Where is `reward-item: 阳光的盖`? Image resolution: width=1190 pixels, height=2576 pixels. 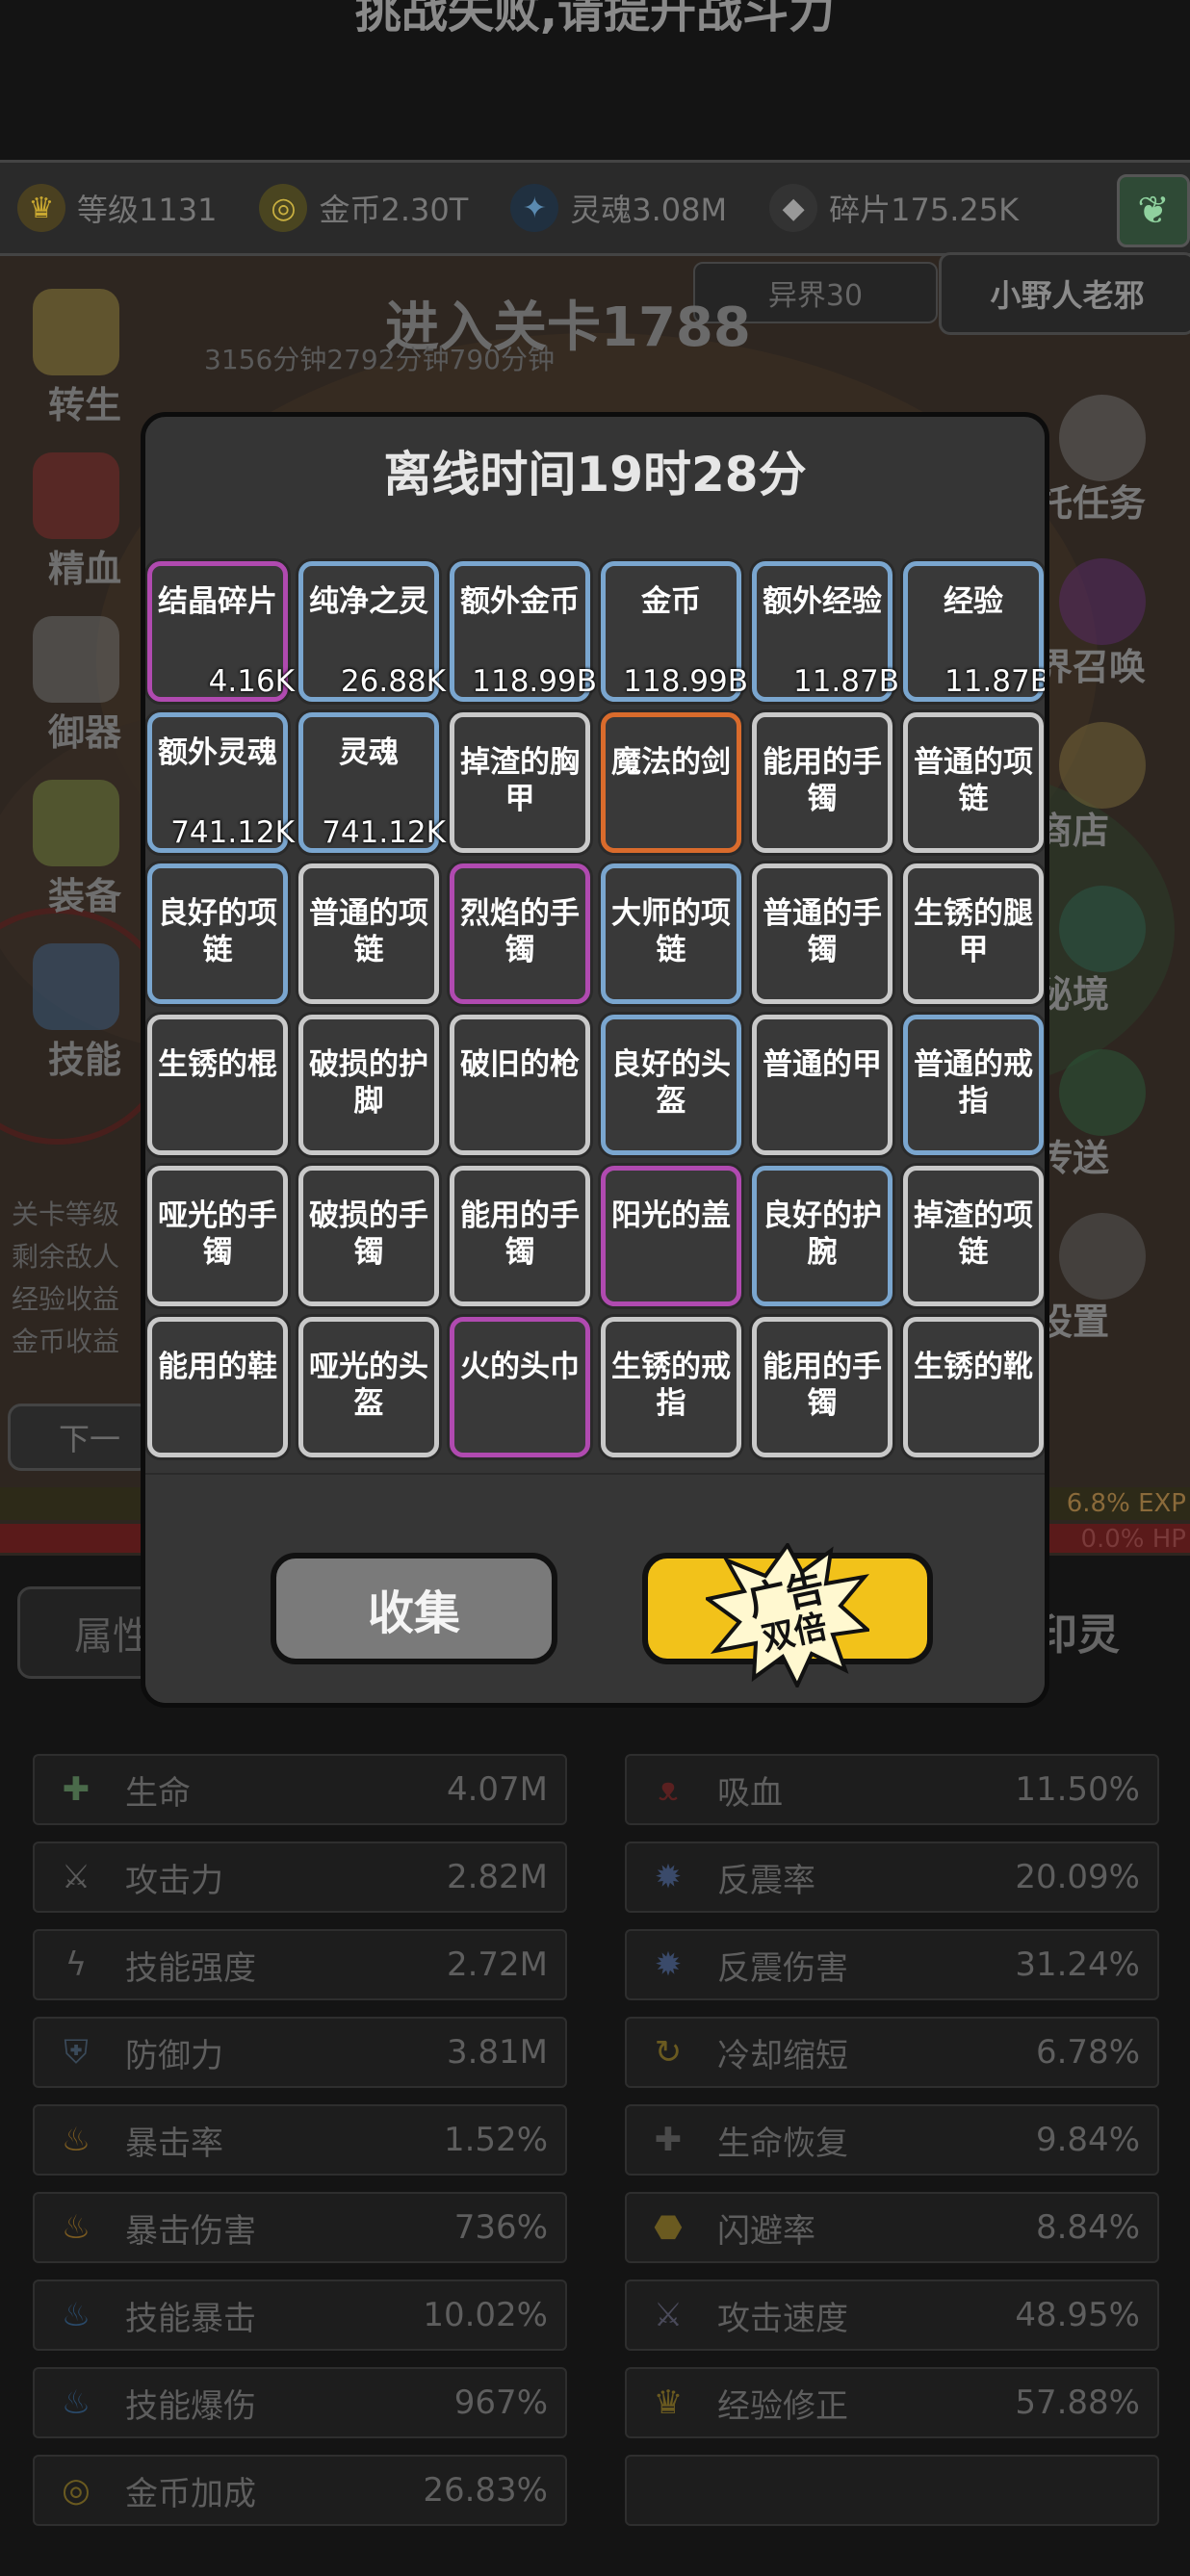 reward-item: 阳光的盖 is located at coordinates (671, 1236).